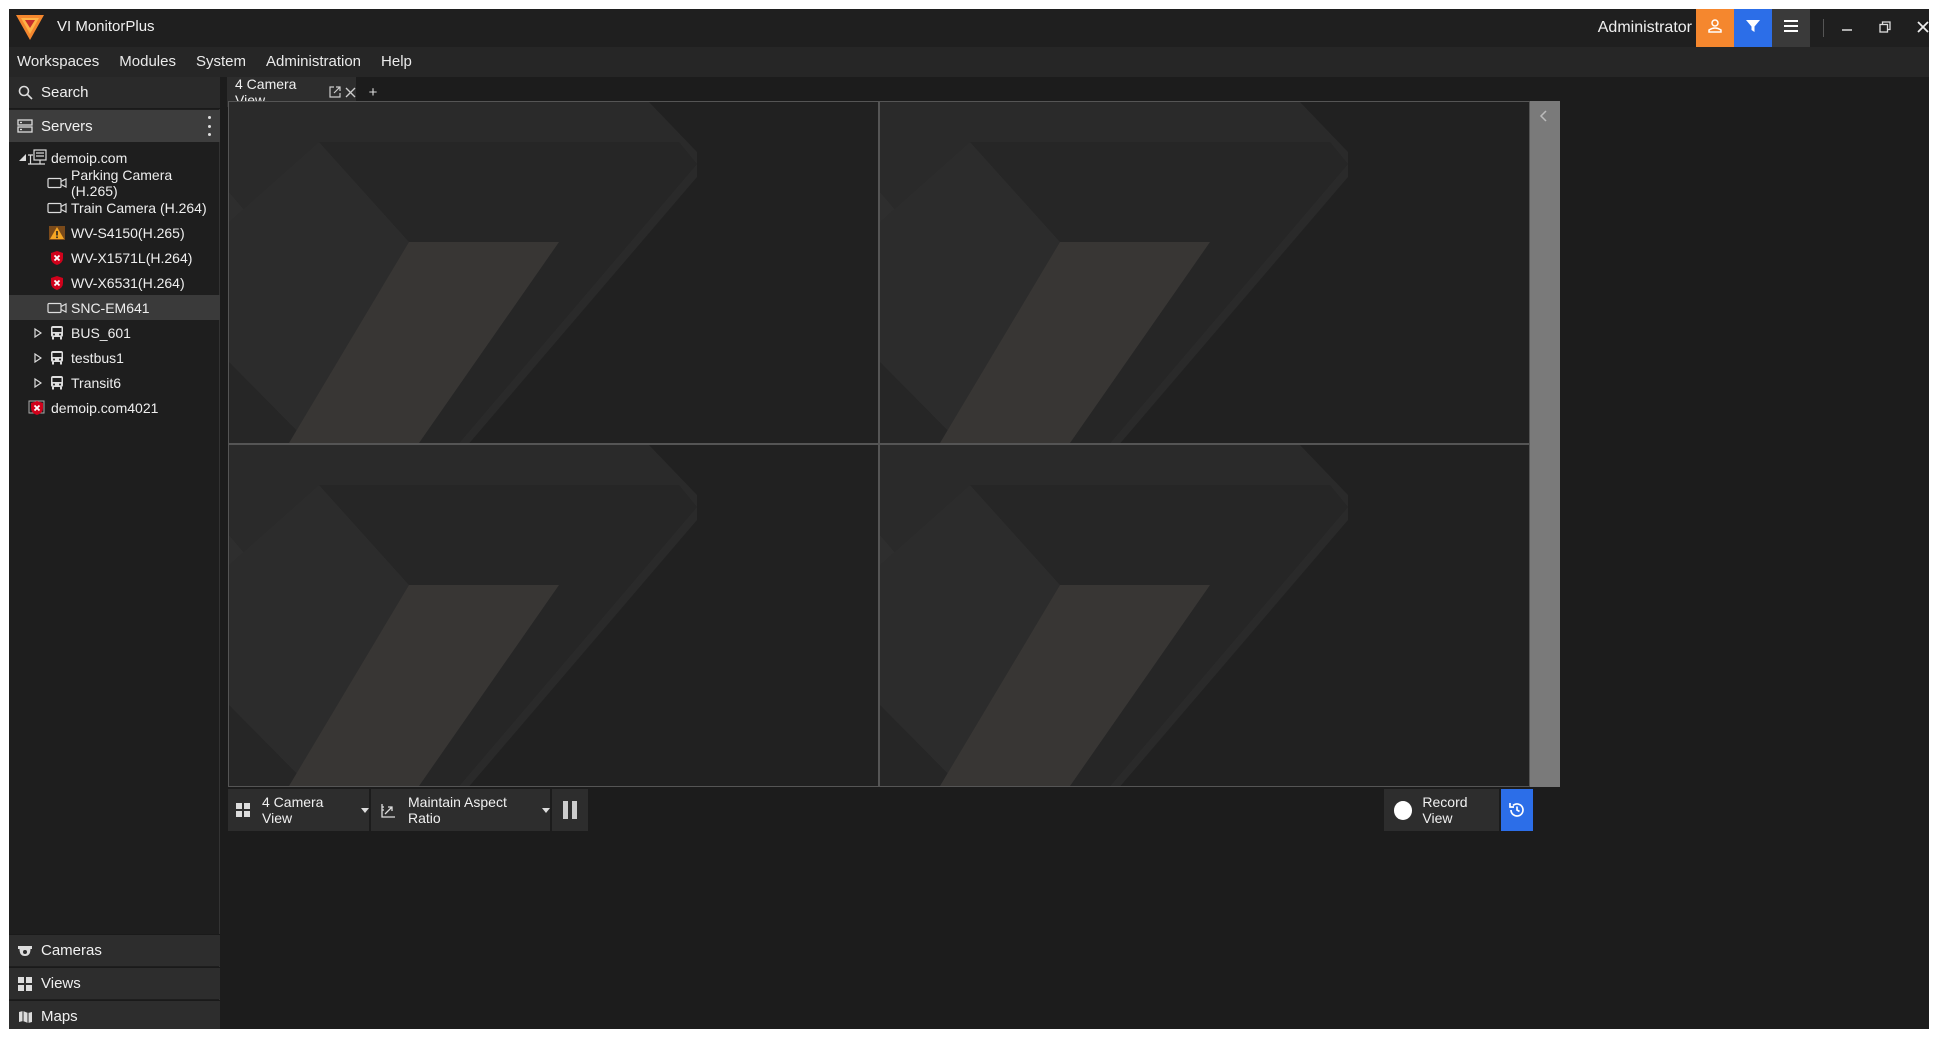  Describe the element at coordinates (1403, 810) in the screenshot. I see `record-icon` at that location.